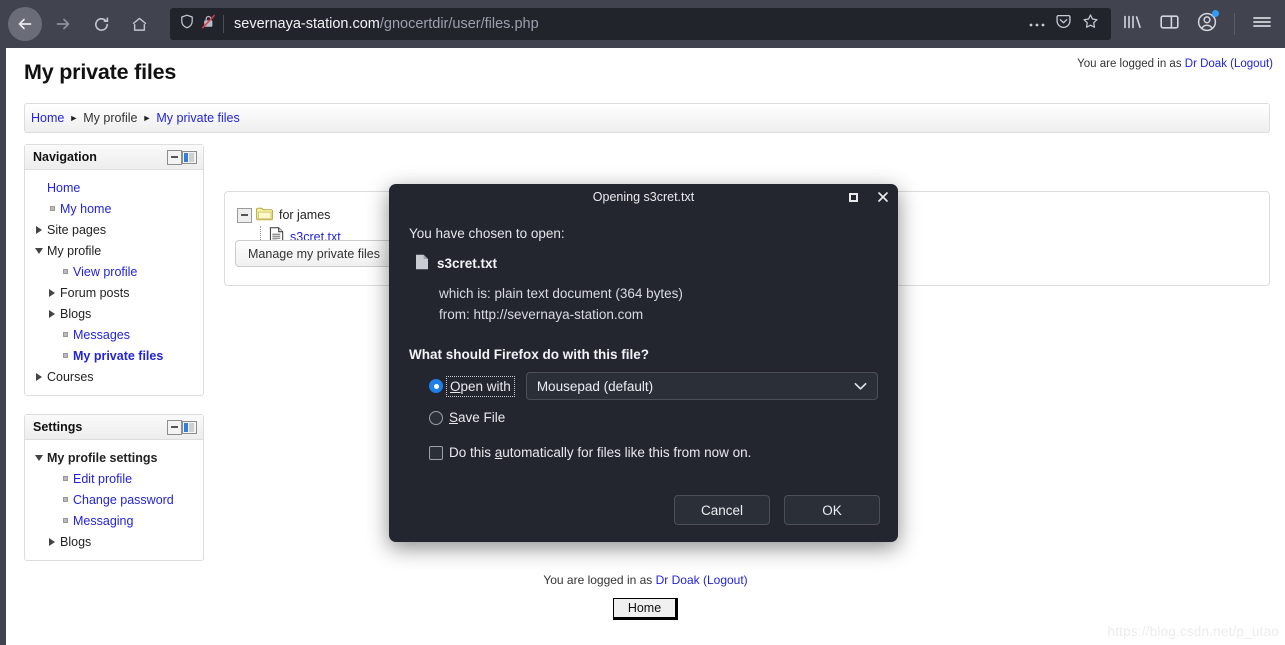 The image size is (1285, 645). Describe the element at coordinates (244, 215) in the screenshot. I see `folder-collapse-toggle-icon` at that location.